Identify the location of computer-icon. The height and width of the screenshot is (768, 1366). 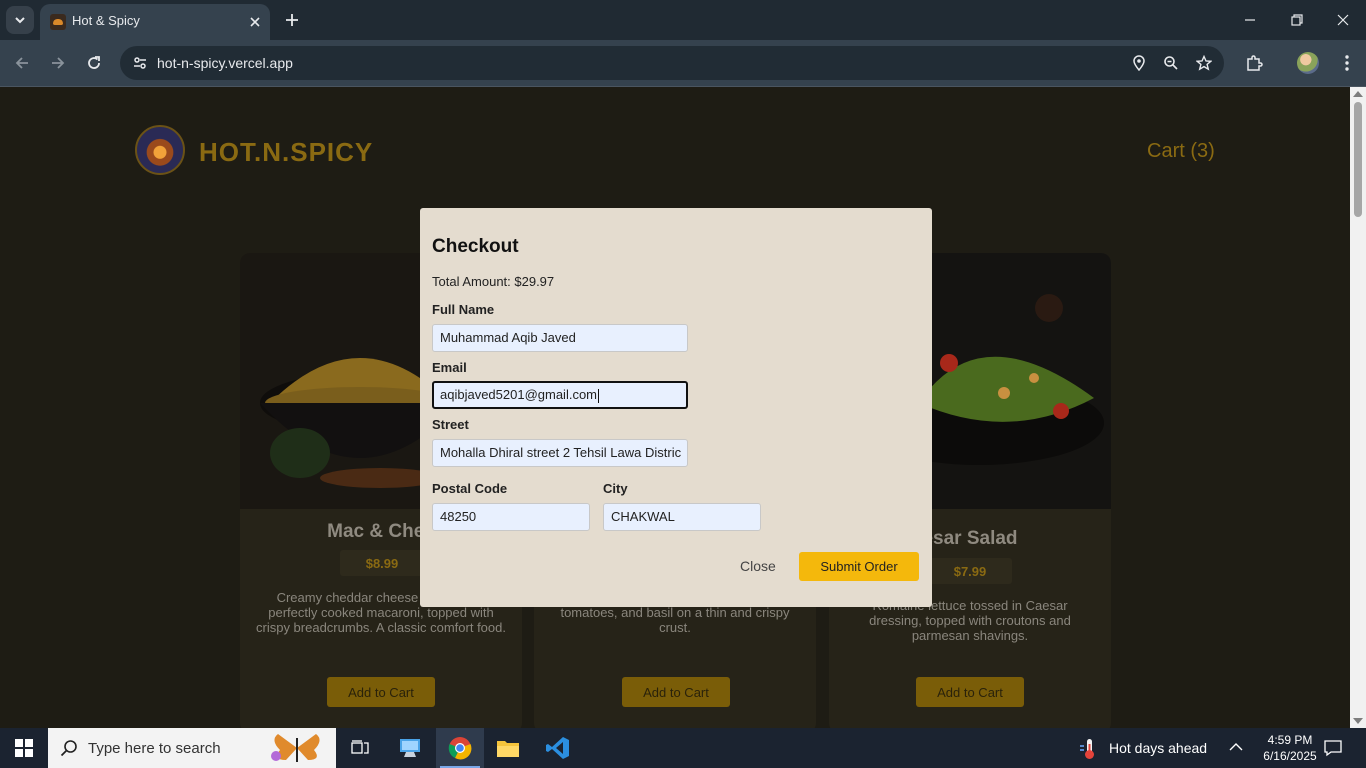
(410, 748).